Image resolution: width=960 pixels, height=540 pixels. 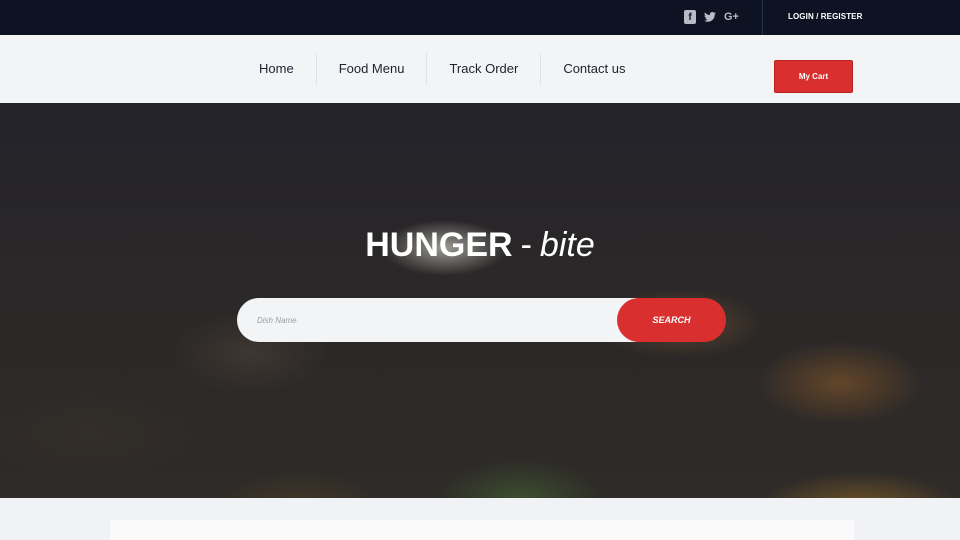 What do you see at coordinates (594, 69) in the screenshot?
I see `nav-contact-us: Contact us` at bounding box center [594, 69].